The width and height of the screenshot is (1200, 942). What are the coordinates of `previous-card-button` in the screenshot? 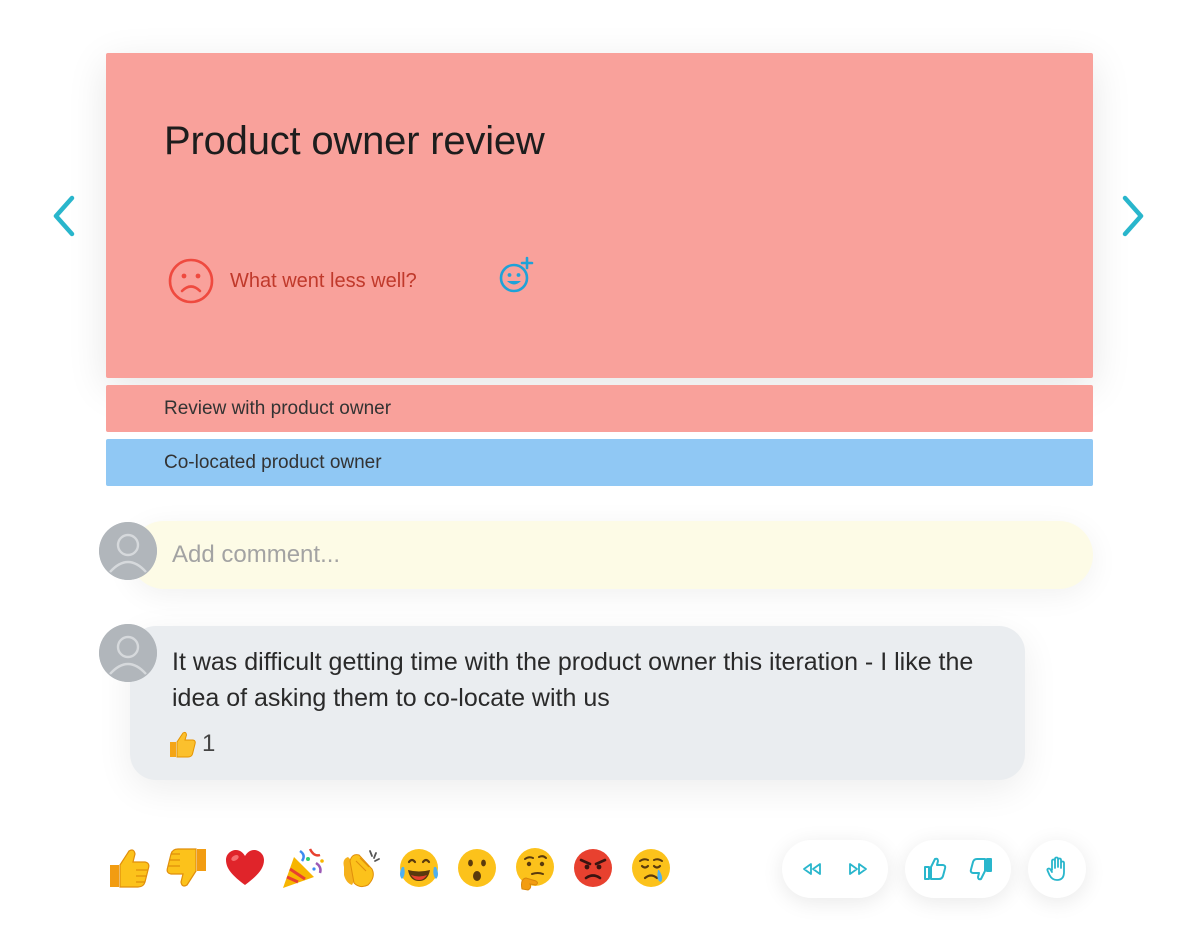 It's located at (64, 216).